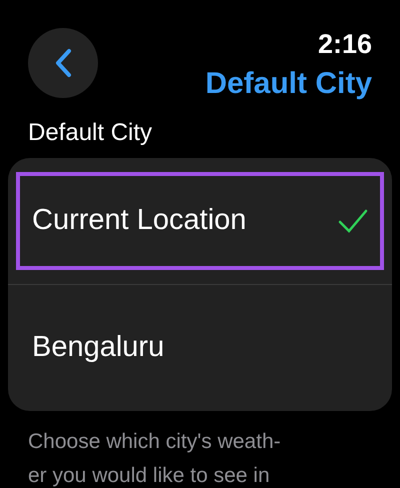 This screenshot has height=488, width=400. What do you see at coordinates (345, 44) in the screenshot?
I see `time: 2:16` at bounding box center [345, 44].